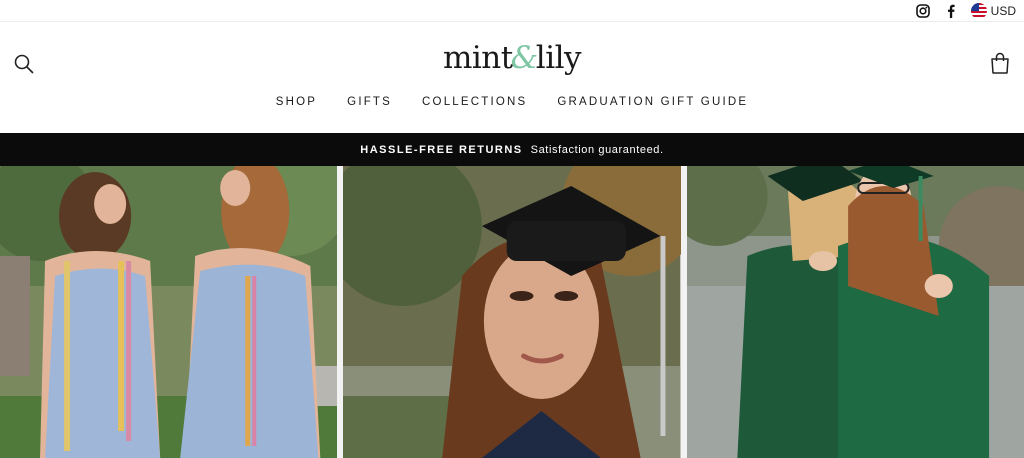 The image size is (1024, 458). Describe the element at coordinates (524, 58) in the screenshot. I see `logo-ampersand: &` at that location.